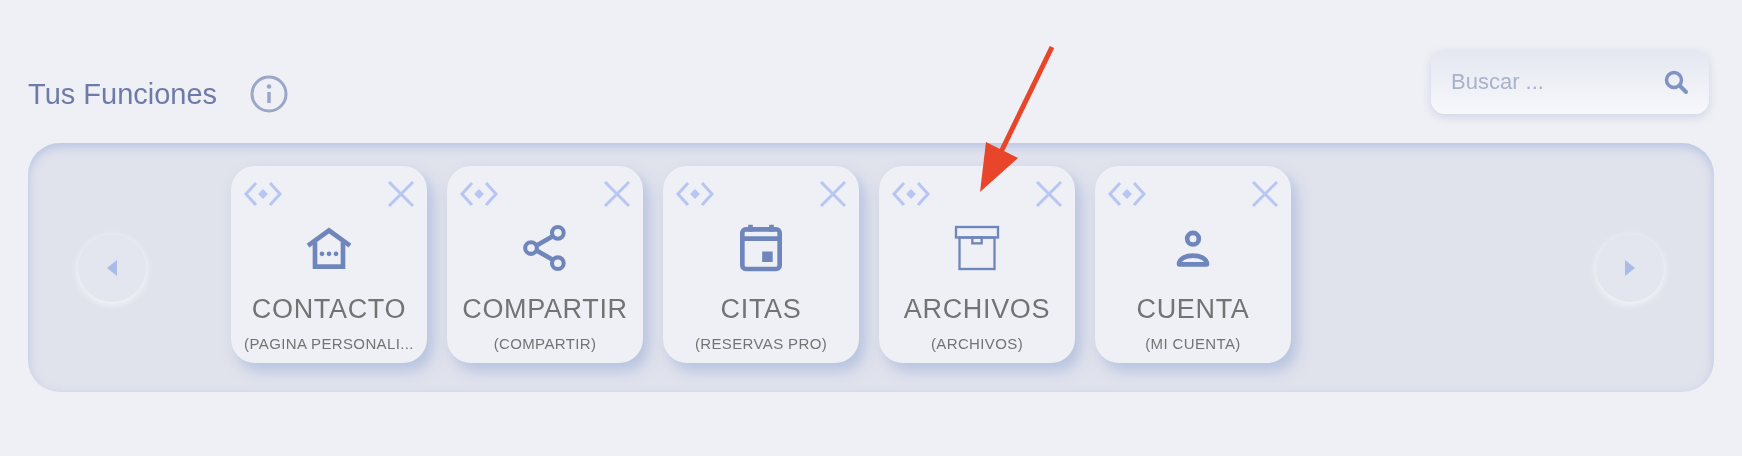  Describe the element at coordinates (1193, 309) in the screenshot. I see `card-title: CUENTA` at that location.